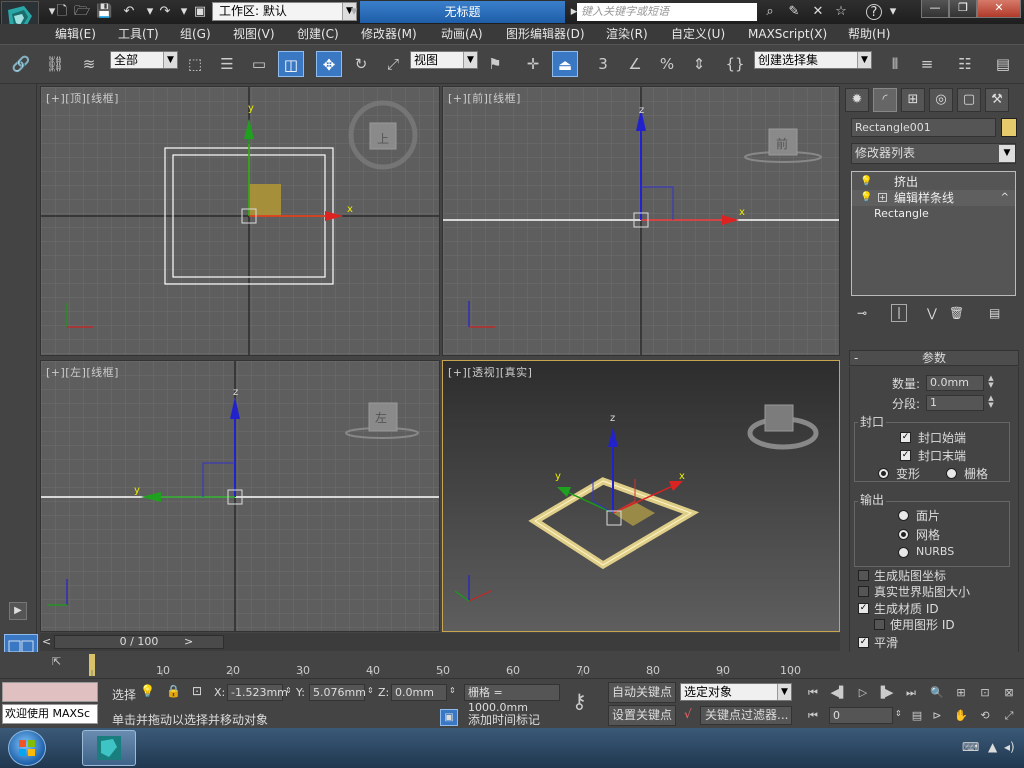 The width and height of the screenshot is (1024, 768). What do you see at coordinates (903, 552) in the screenshot?
I see `nurbs-radio` at bounding box center [903, 552].